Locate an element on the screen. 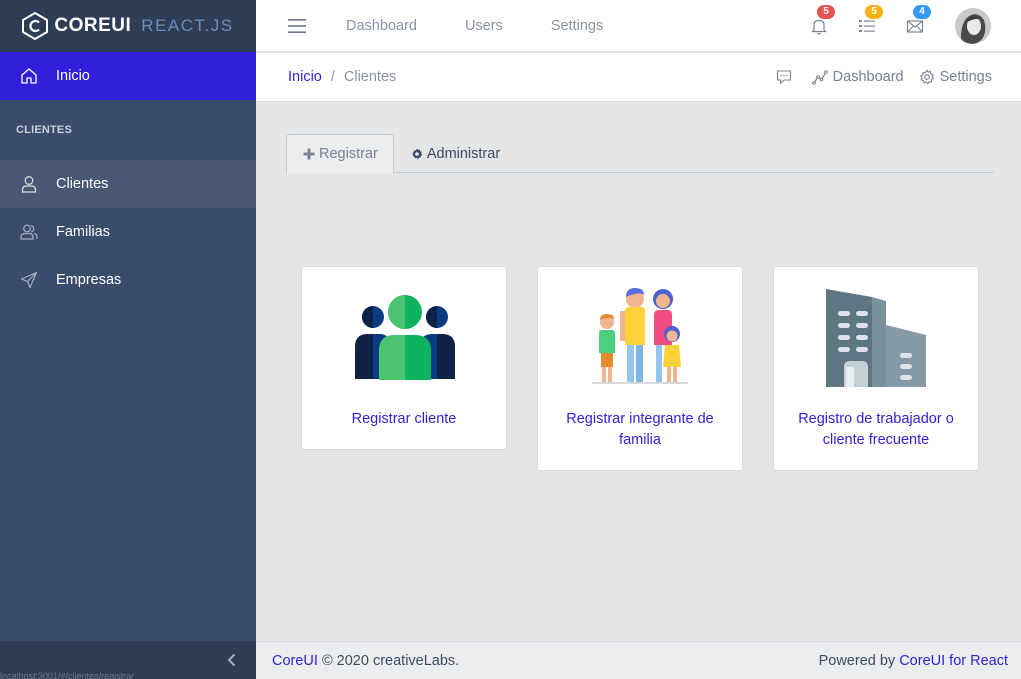 The image size is (1021, 679). sidebar-item-label: Clientes is located at coordinates (82, 184).